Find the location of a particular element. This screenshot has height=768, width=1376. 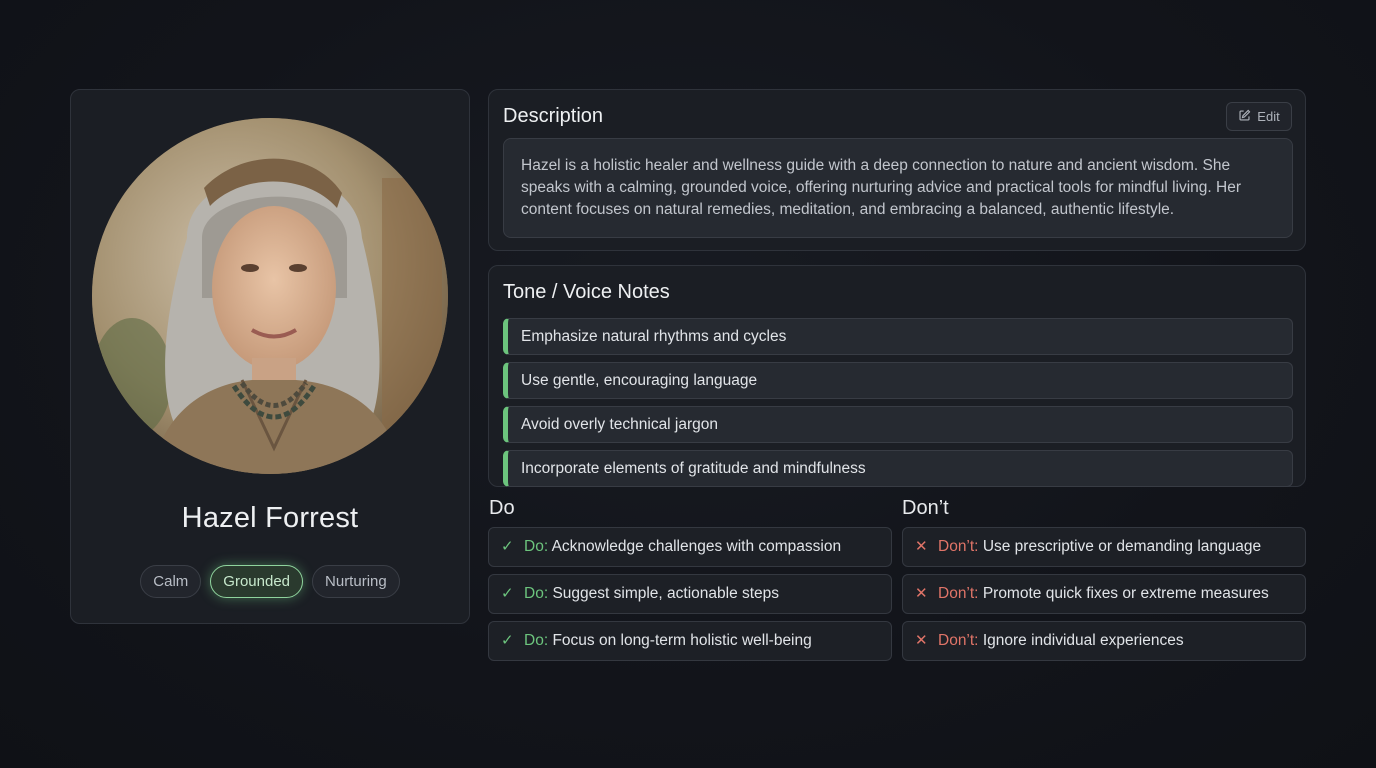

tag-grounded: Grounded is located at coordinates (257, 581).